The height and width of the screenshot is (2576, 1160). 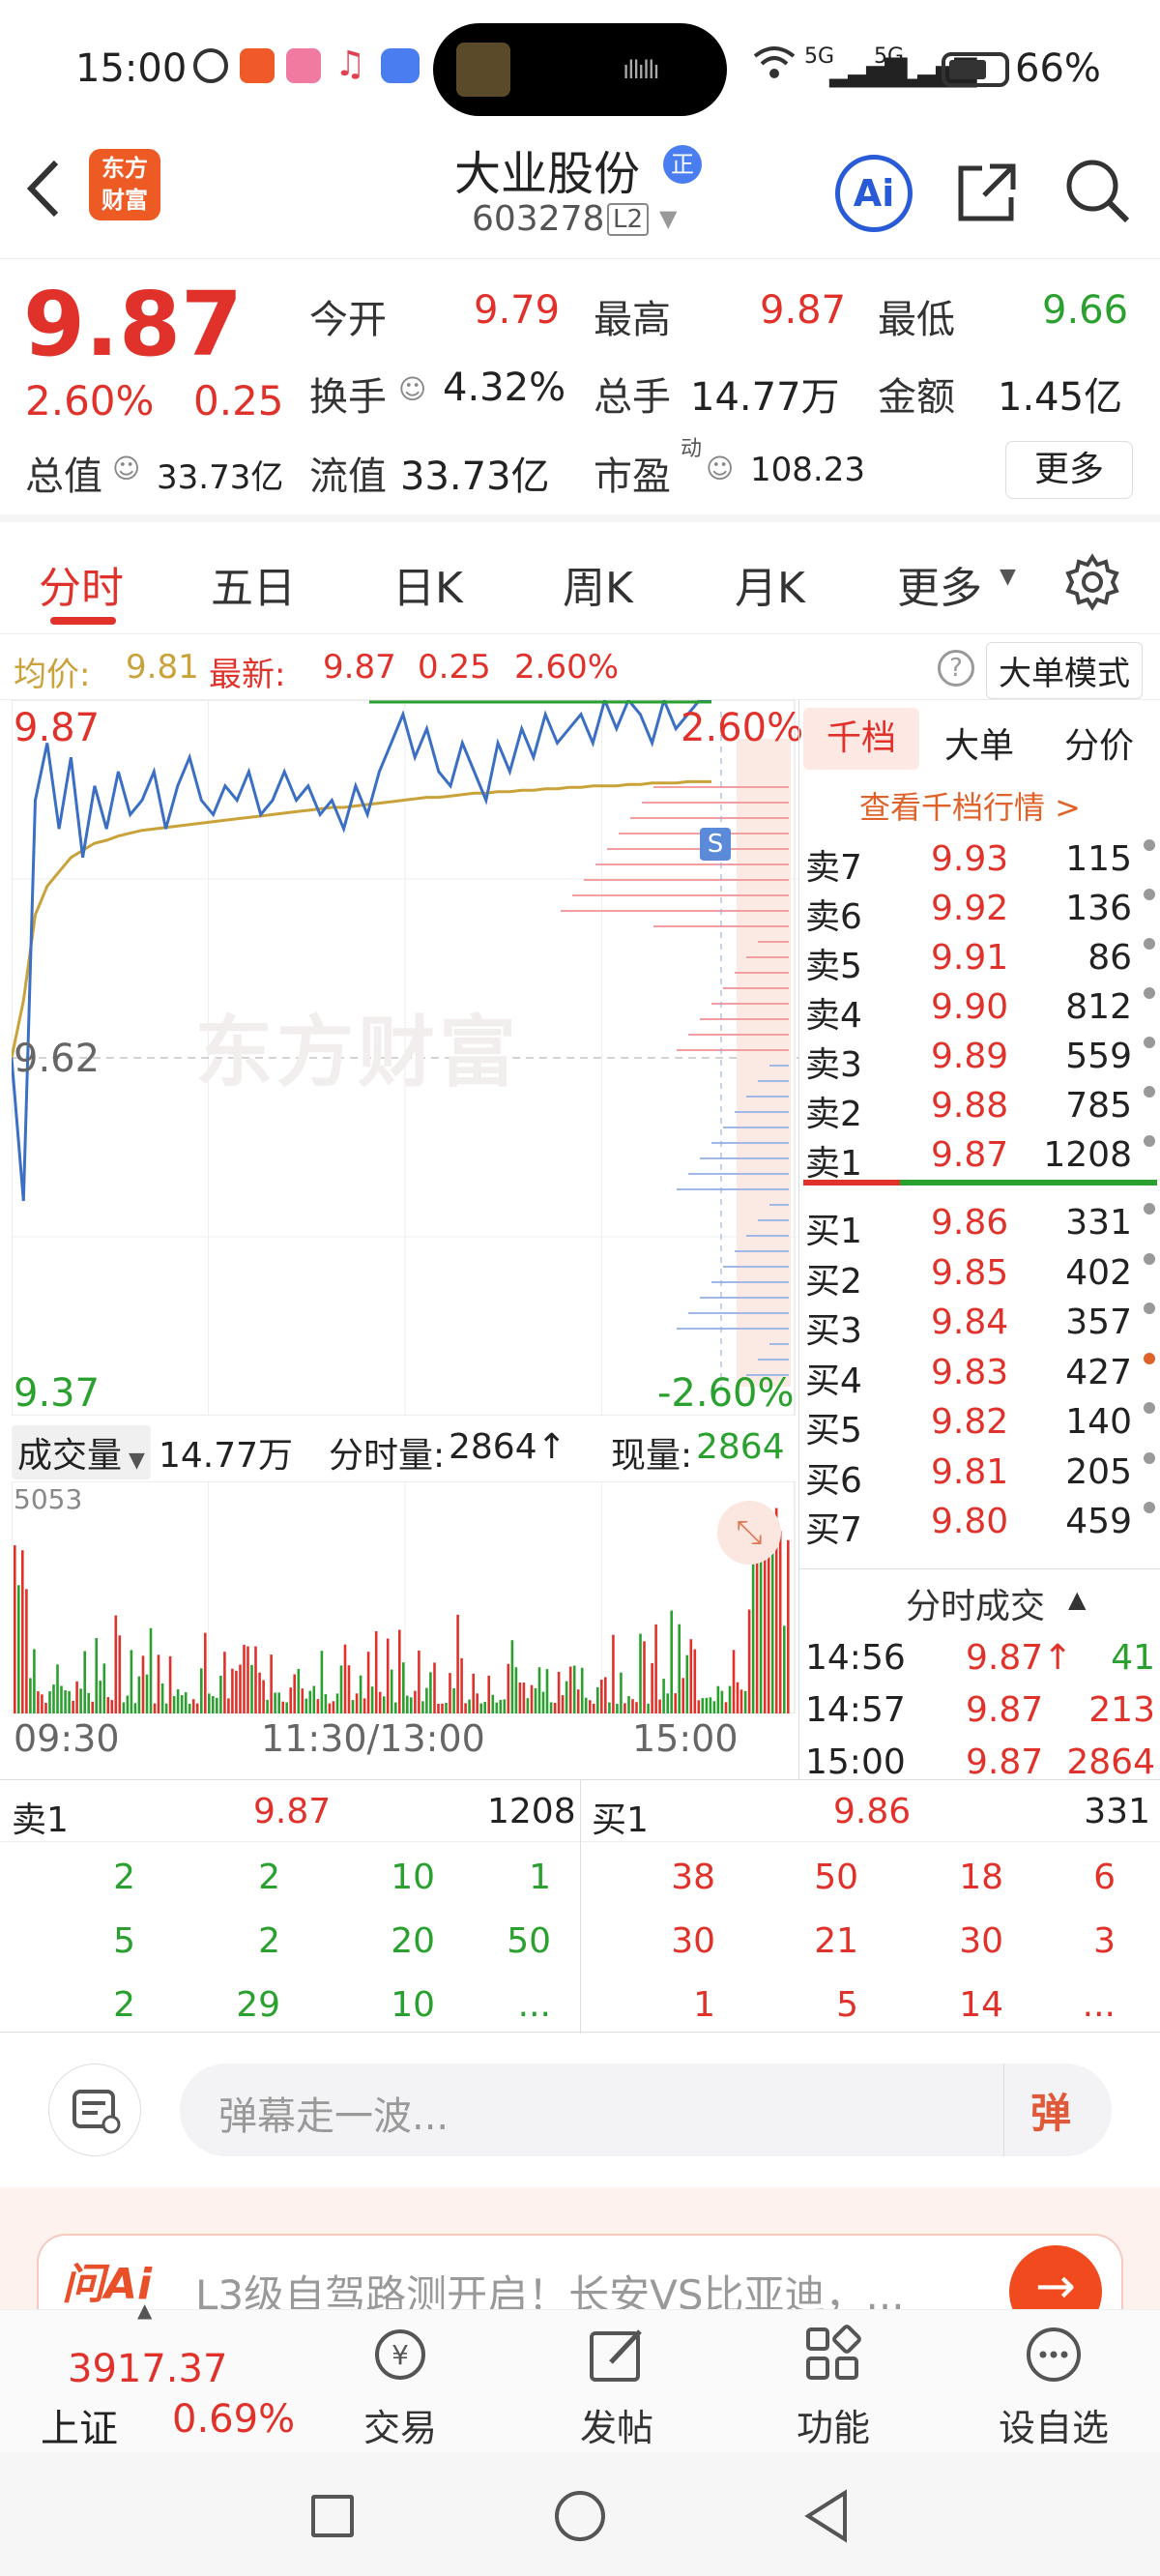 I want to click on ask-row: 卖2 9.88 785, so click(x=980, y=1107).